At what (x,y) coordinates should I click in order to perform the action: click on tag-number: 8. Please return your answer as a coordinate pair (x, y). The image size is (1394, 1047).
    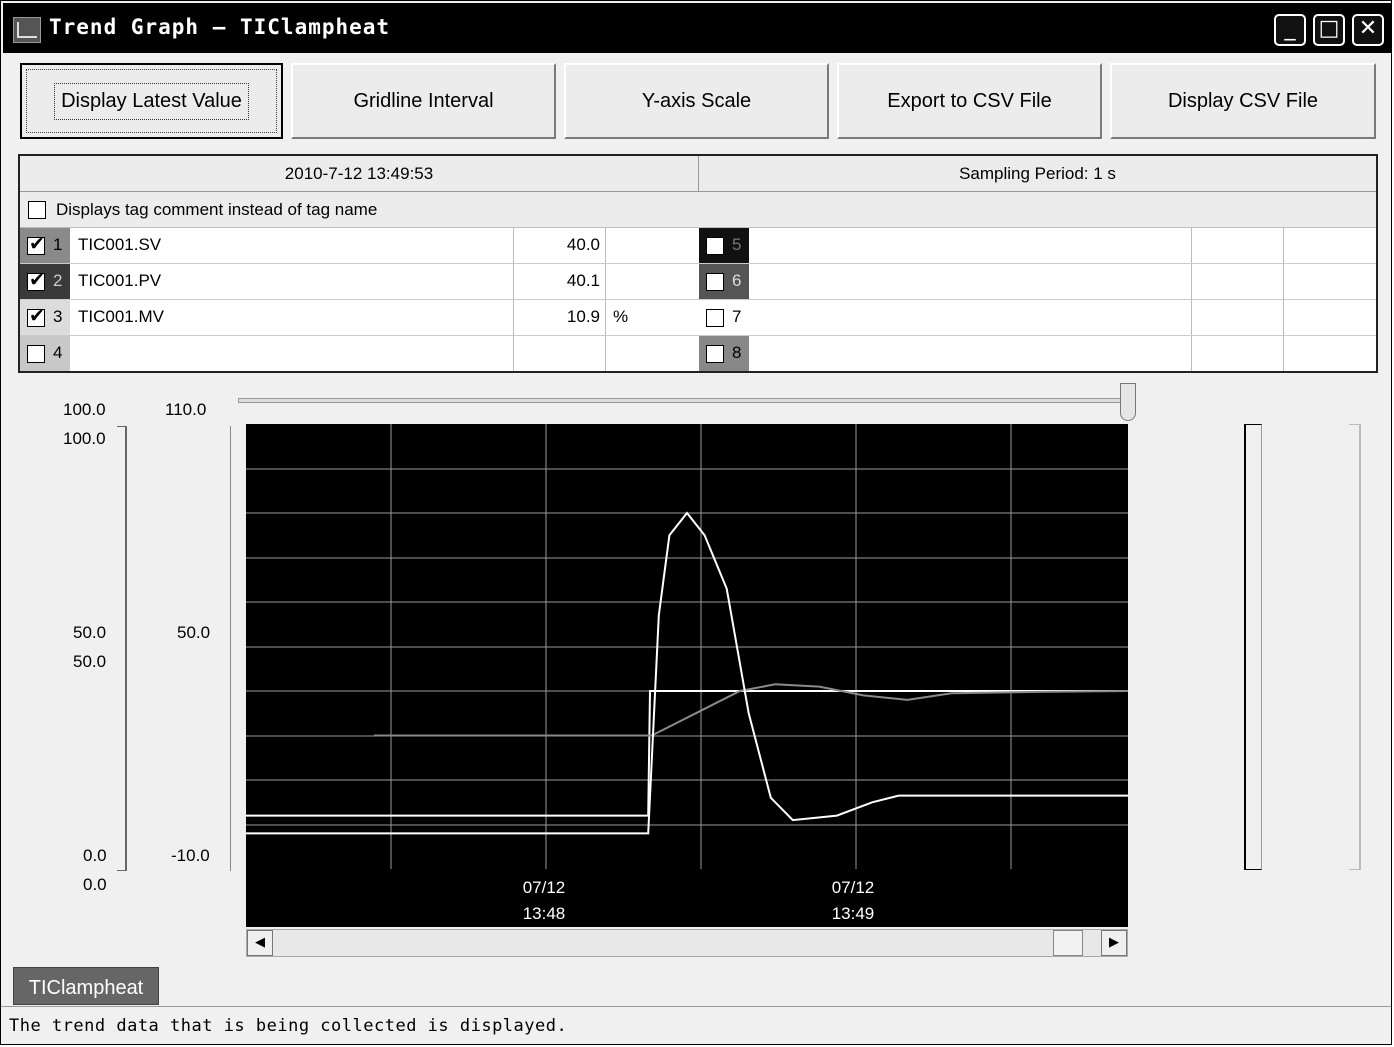
    Looking at the image, I should click on (737, 352).